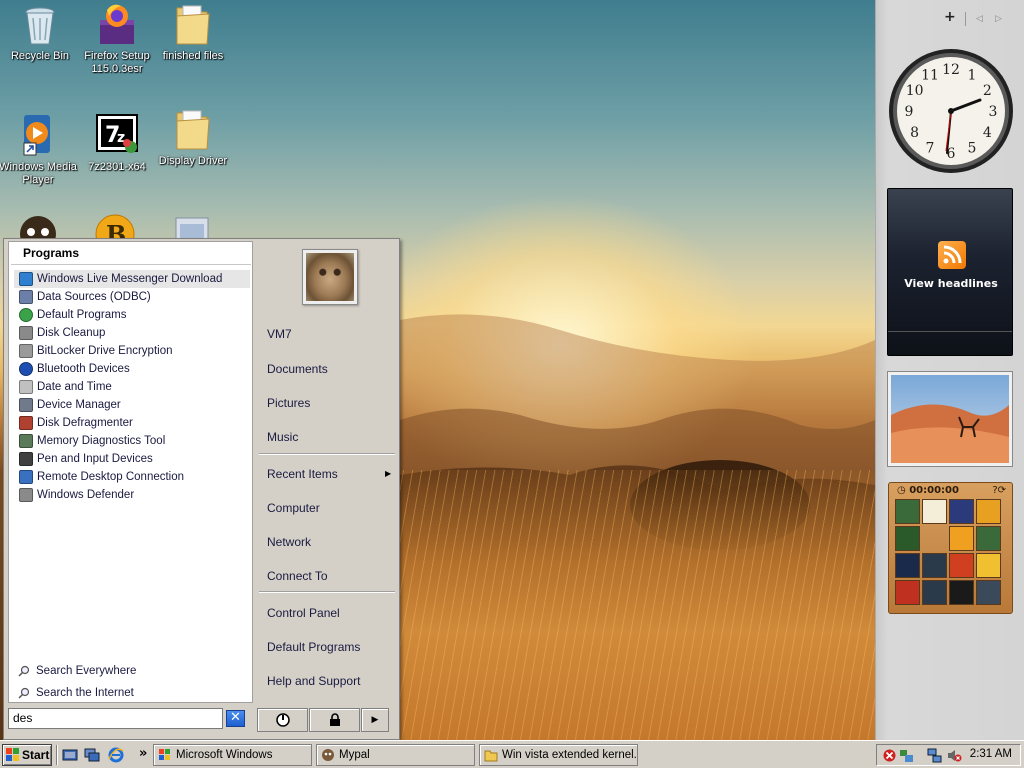 This screenshot has width=1024, height=768. I want to click on quick-launch-overflow-button: », so click(143, 753).